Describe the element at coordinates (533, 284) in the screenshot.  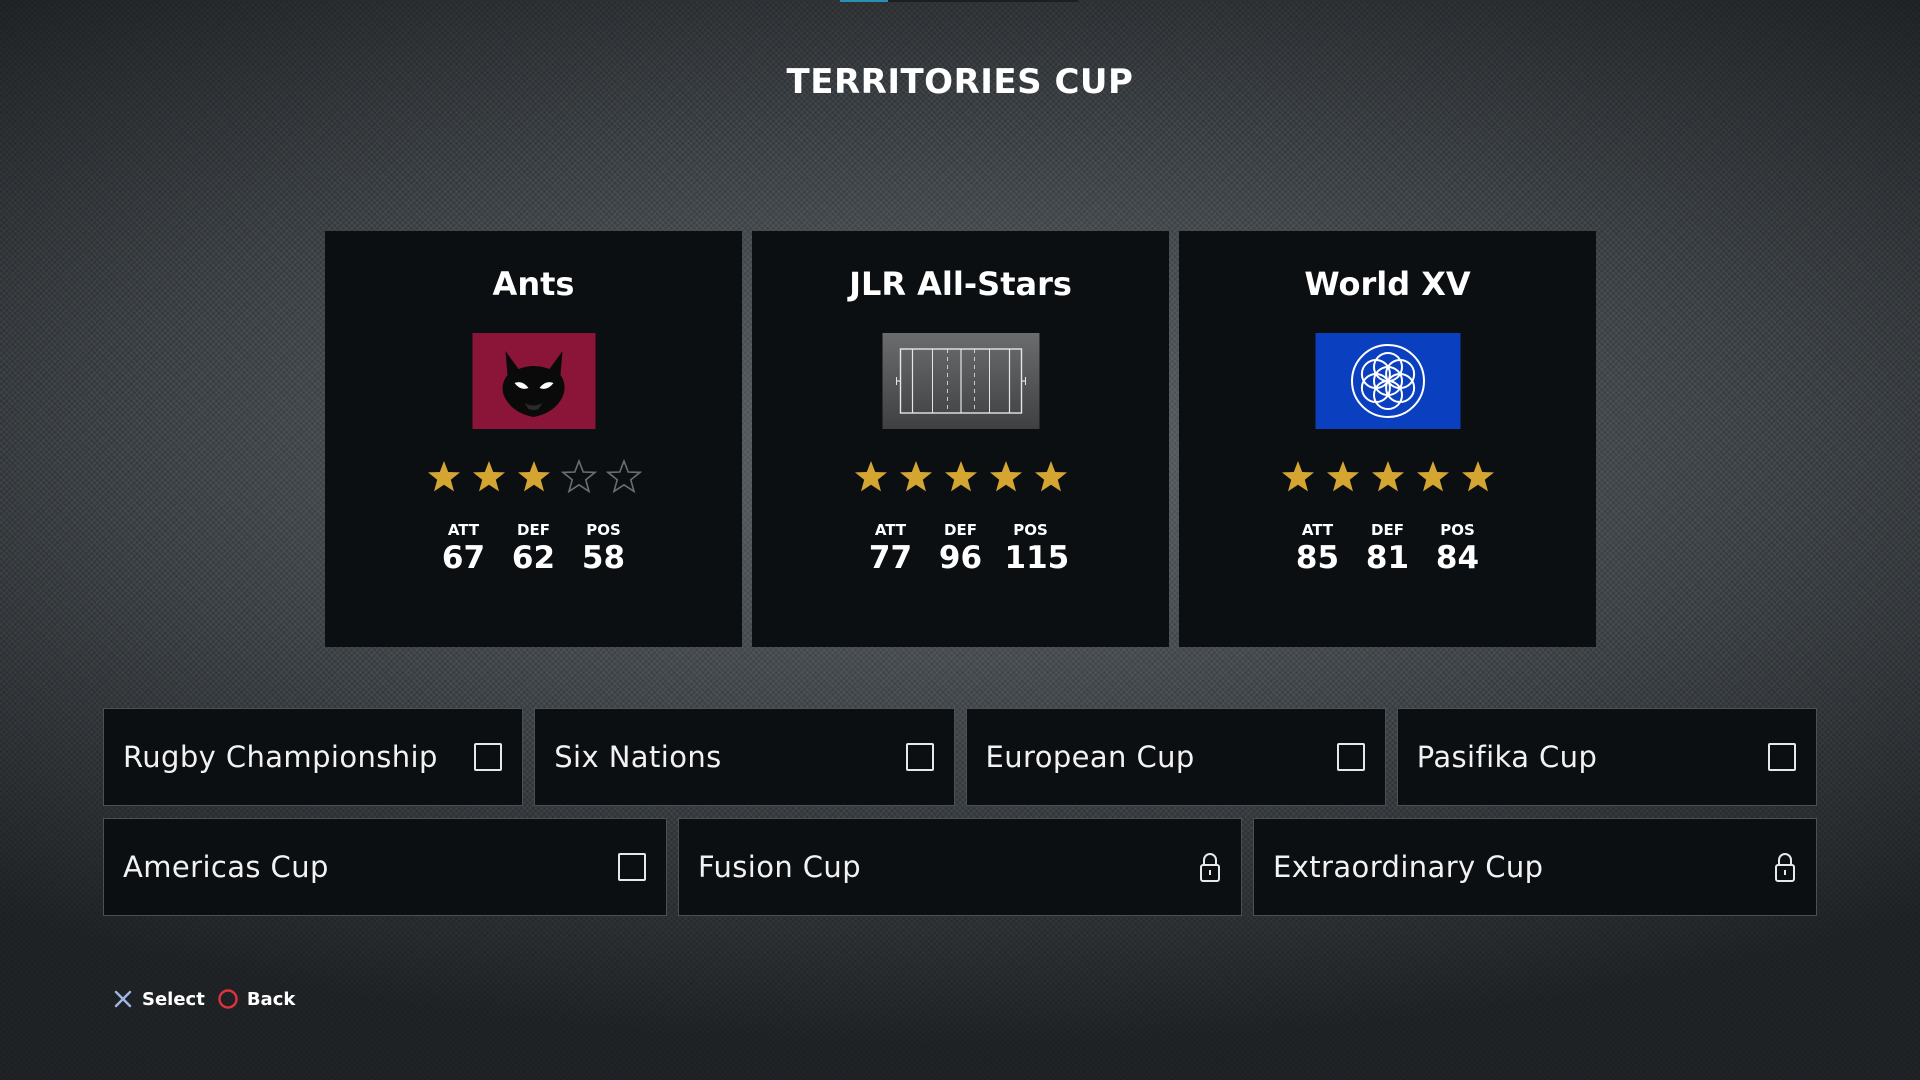
I see `team-name: Ants` at that location.